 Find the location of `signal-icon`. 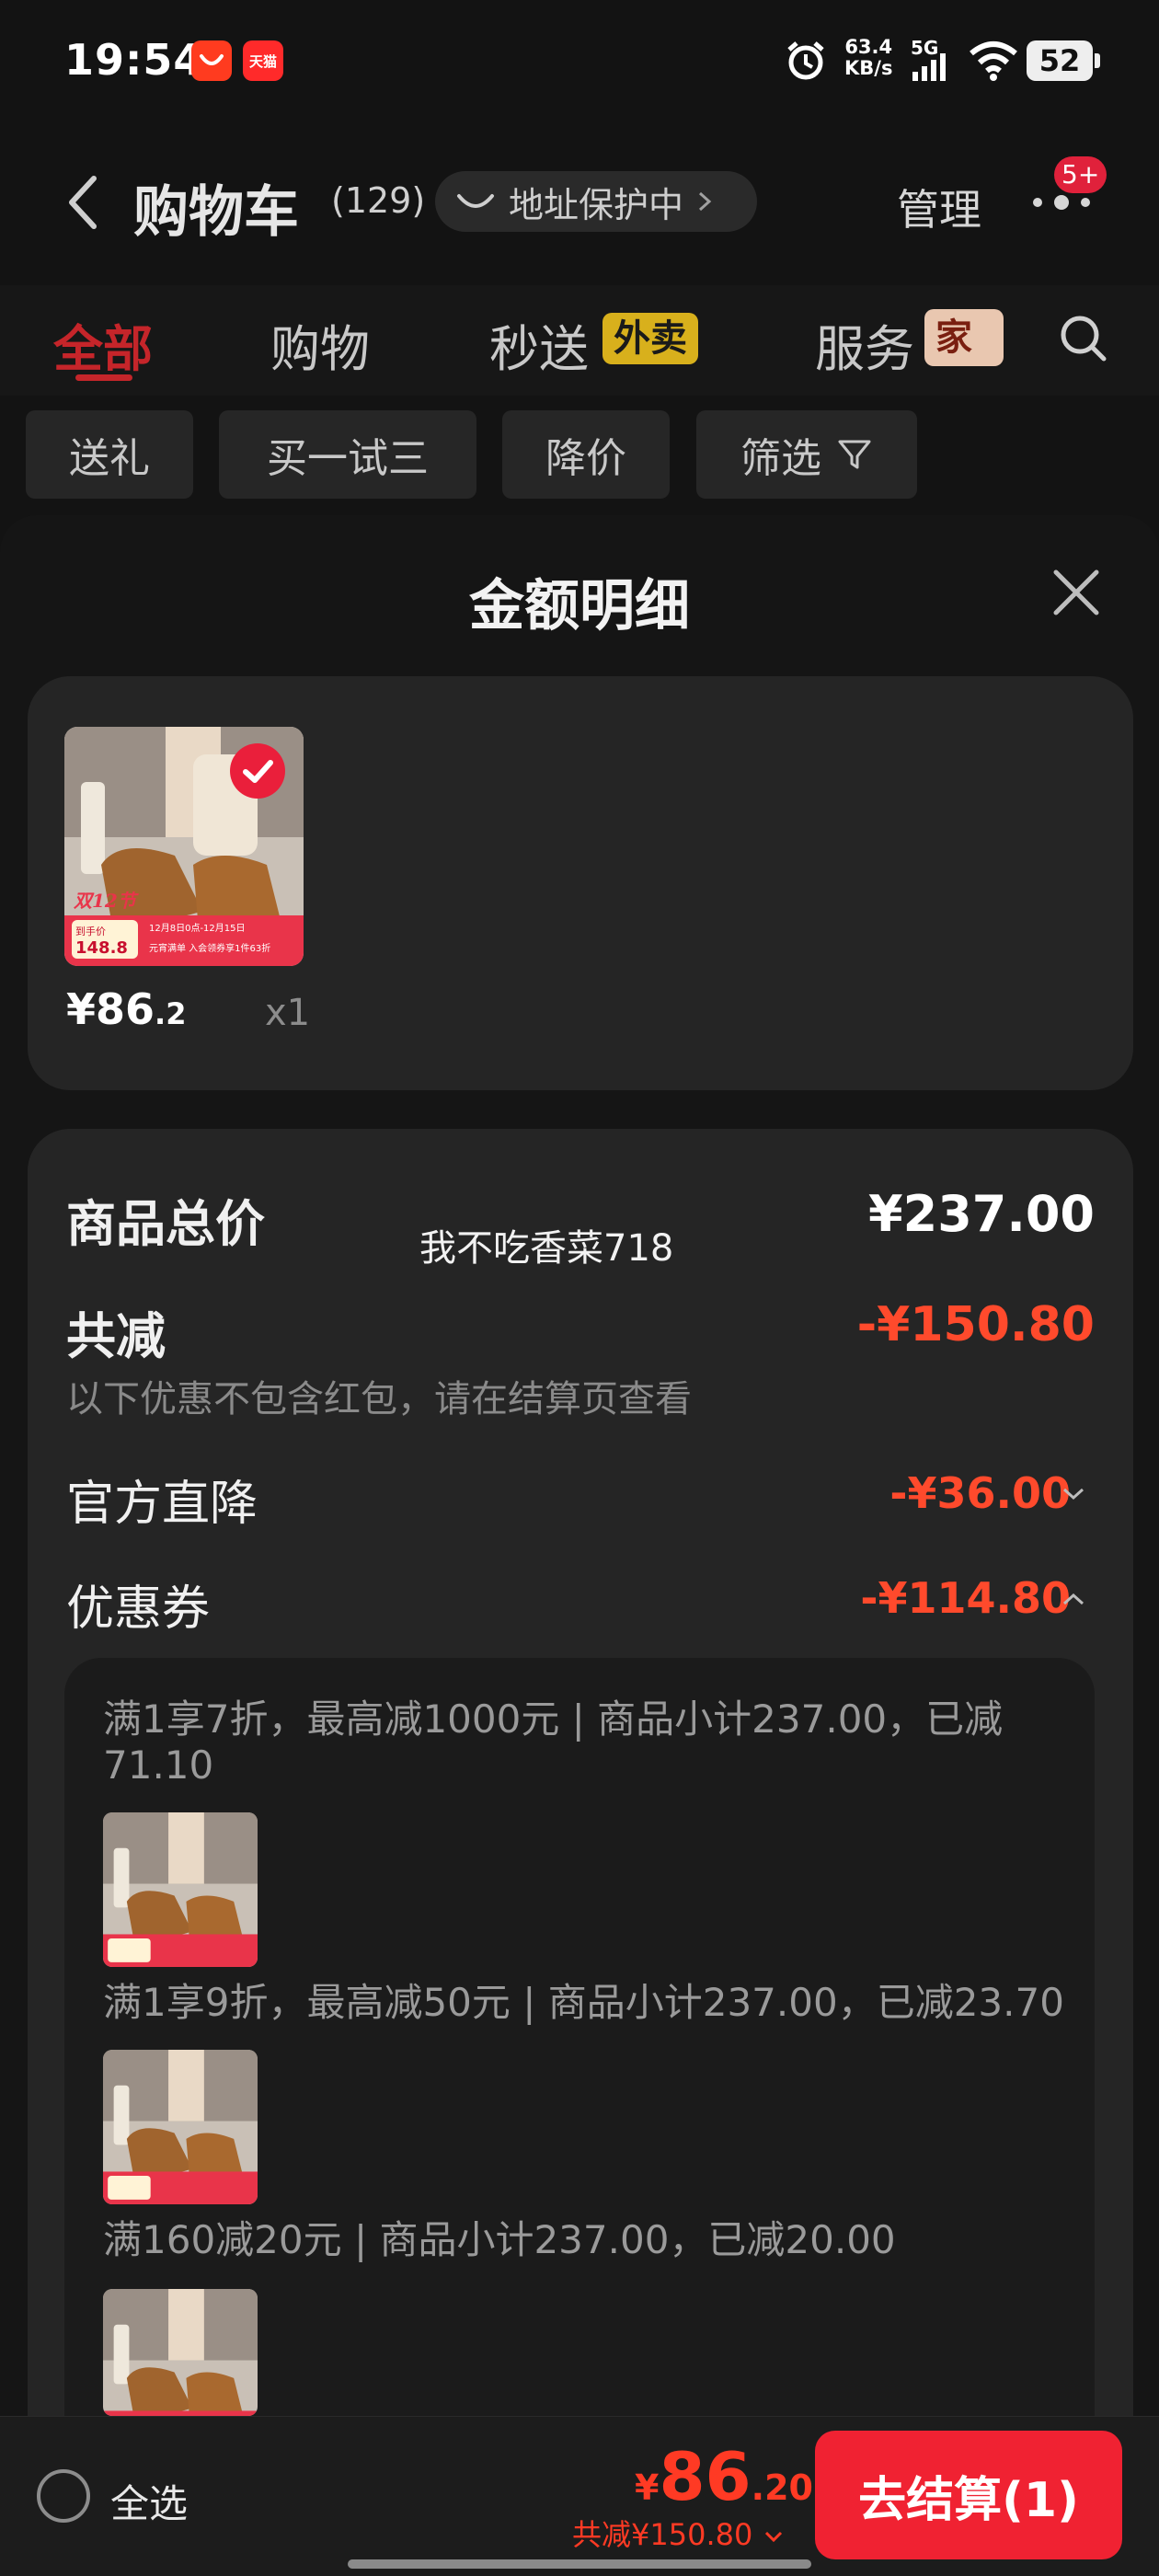

signal-icon is located at coordinates (929, 67).